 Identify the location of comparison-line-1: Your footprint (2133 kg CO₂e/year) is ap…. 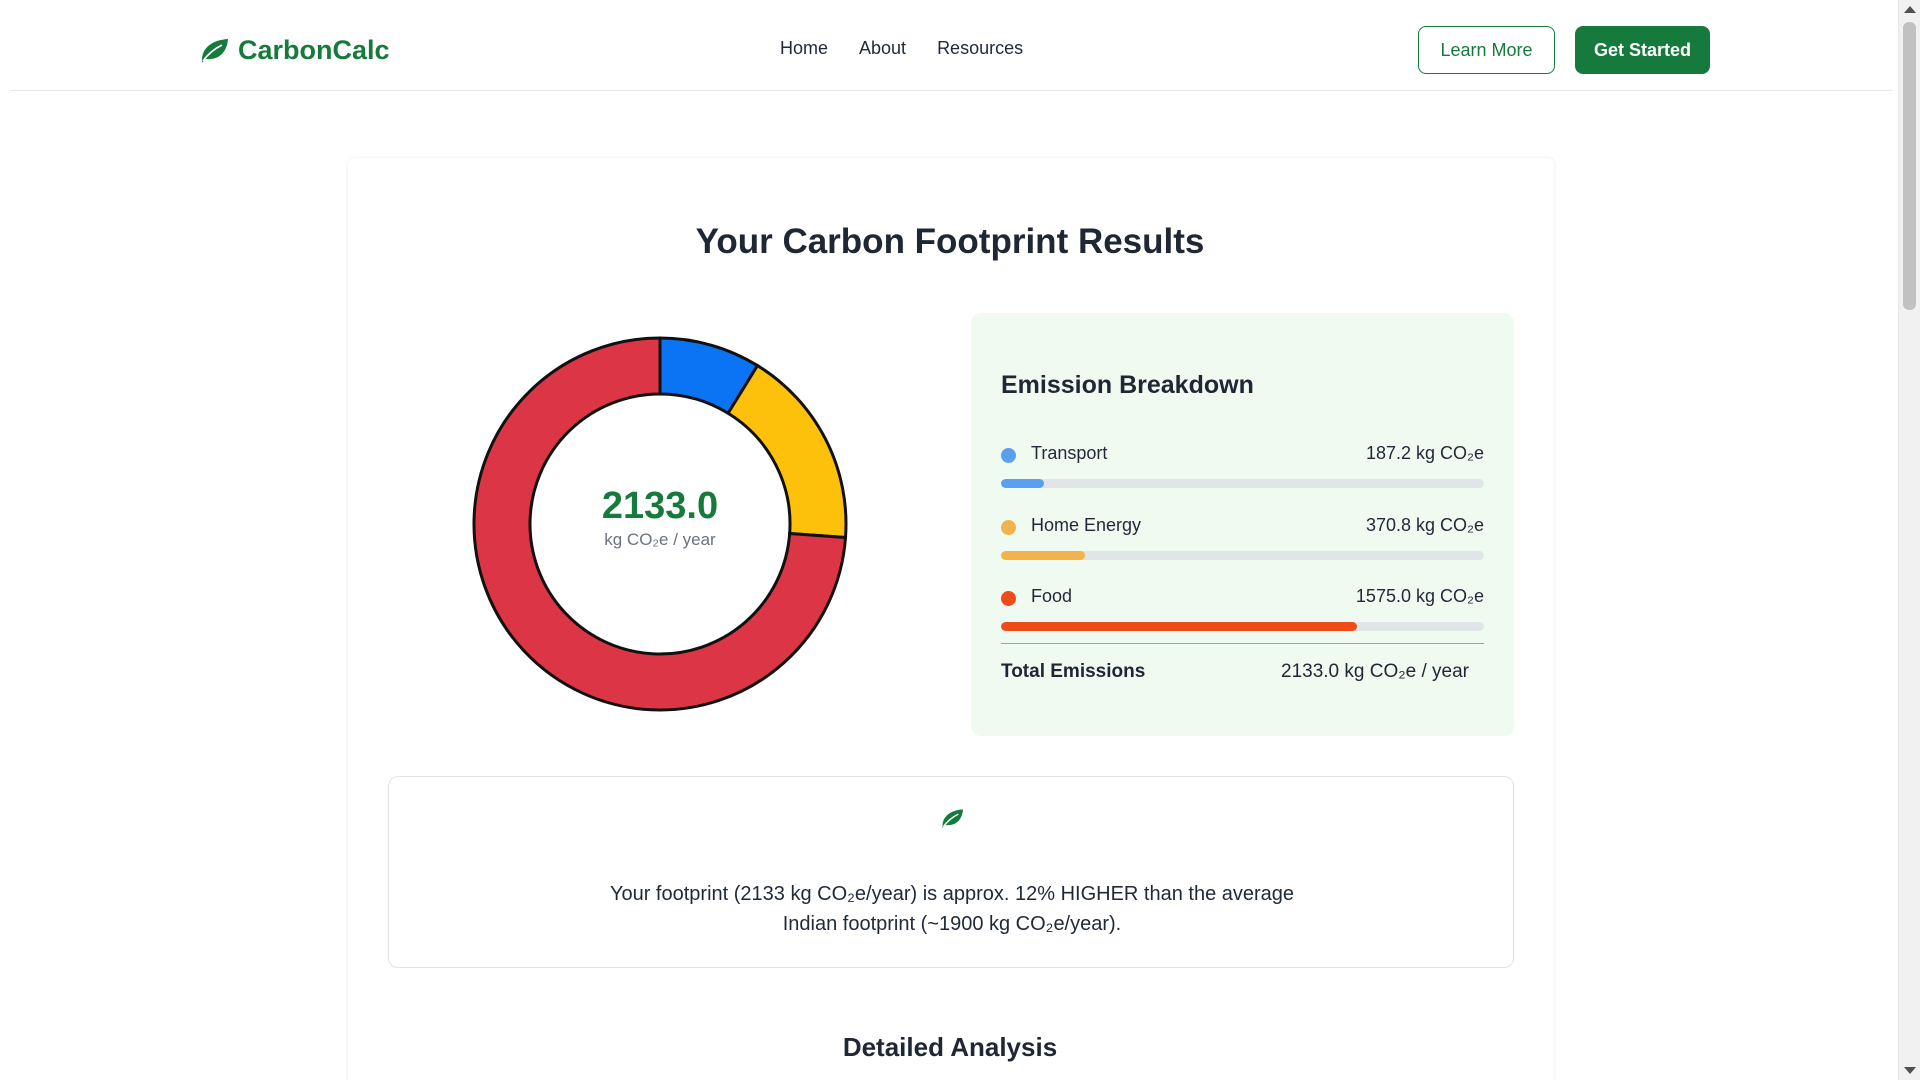
(952, 894).